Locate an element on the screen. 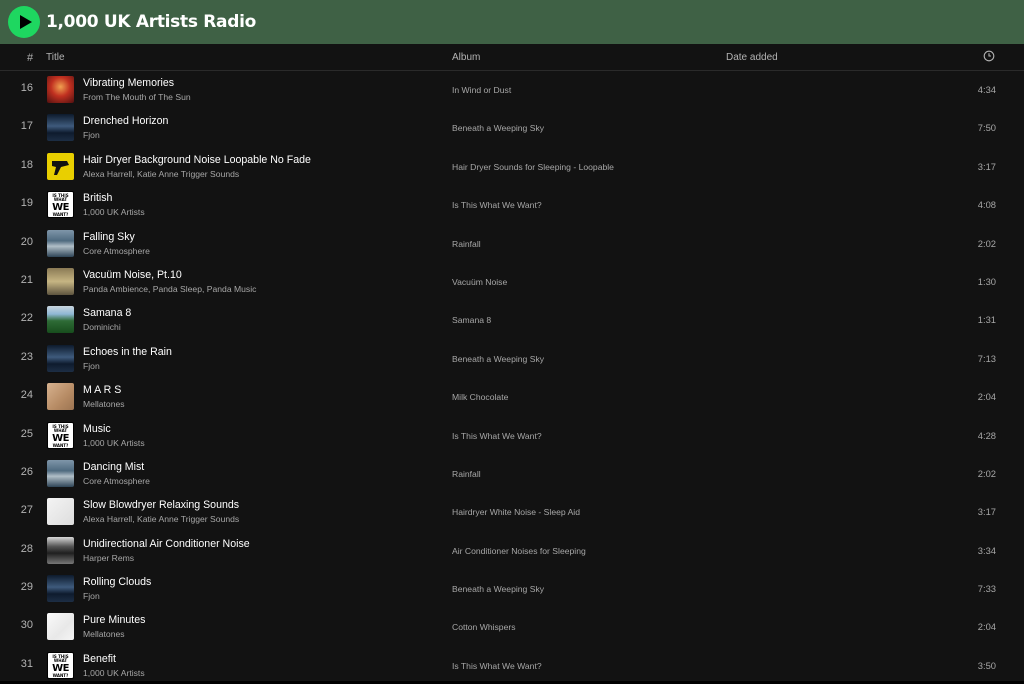 This screenshot has height=684, width=1024. track-duration: 3:34 is located at coordinates (986, 550).